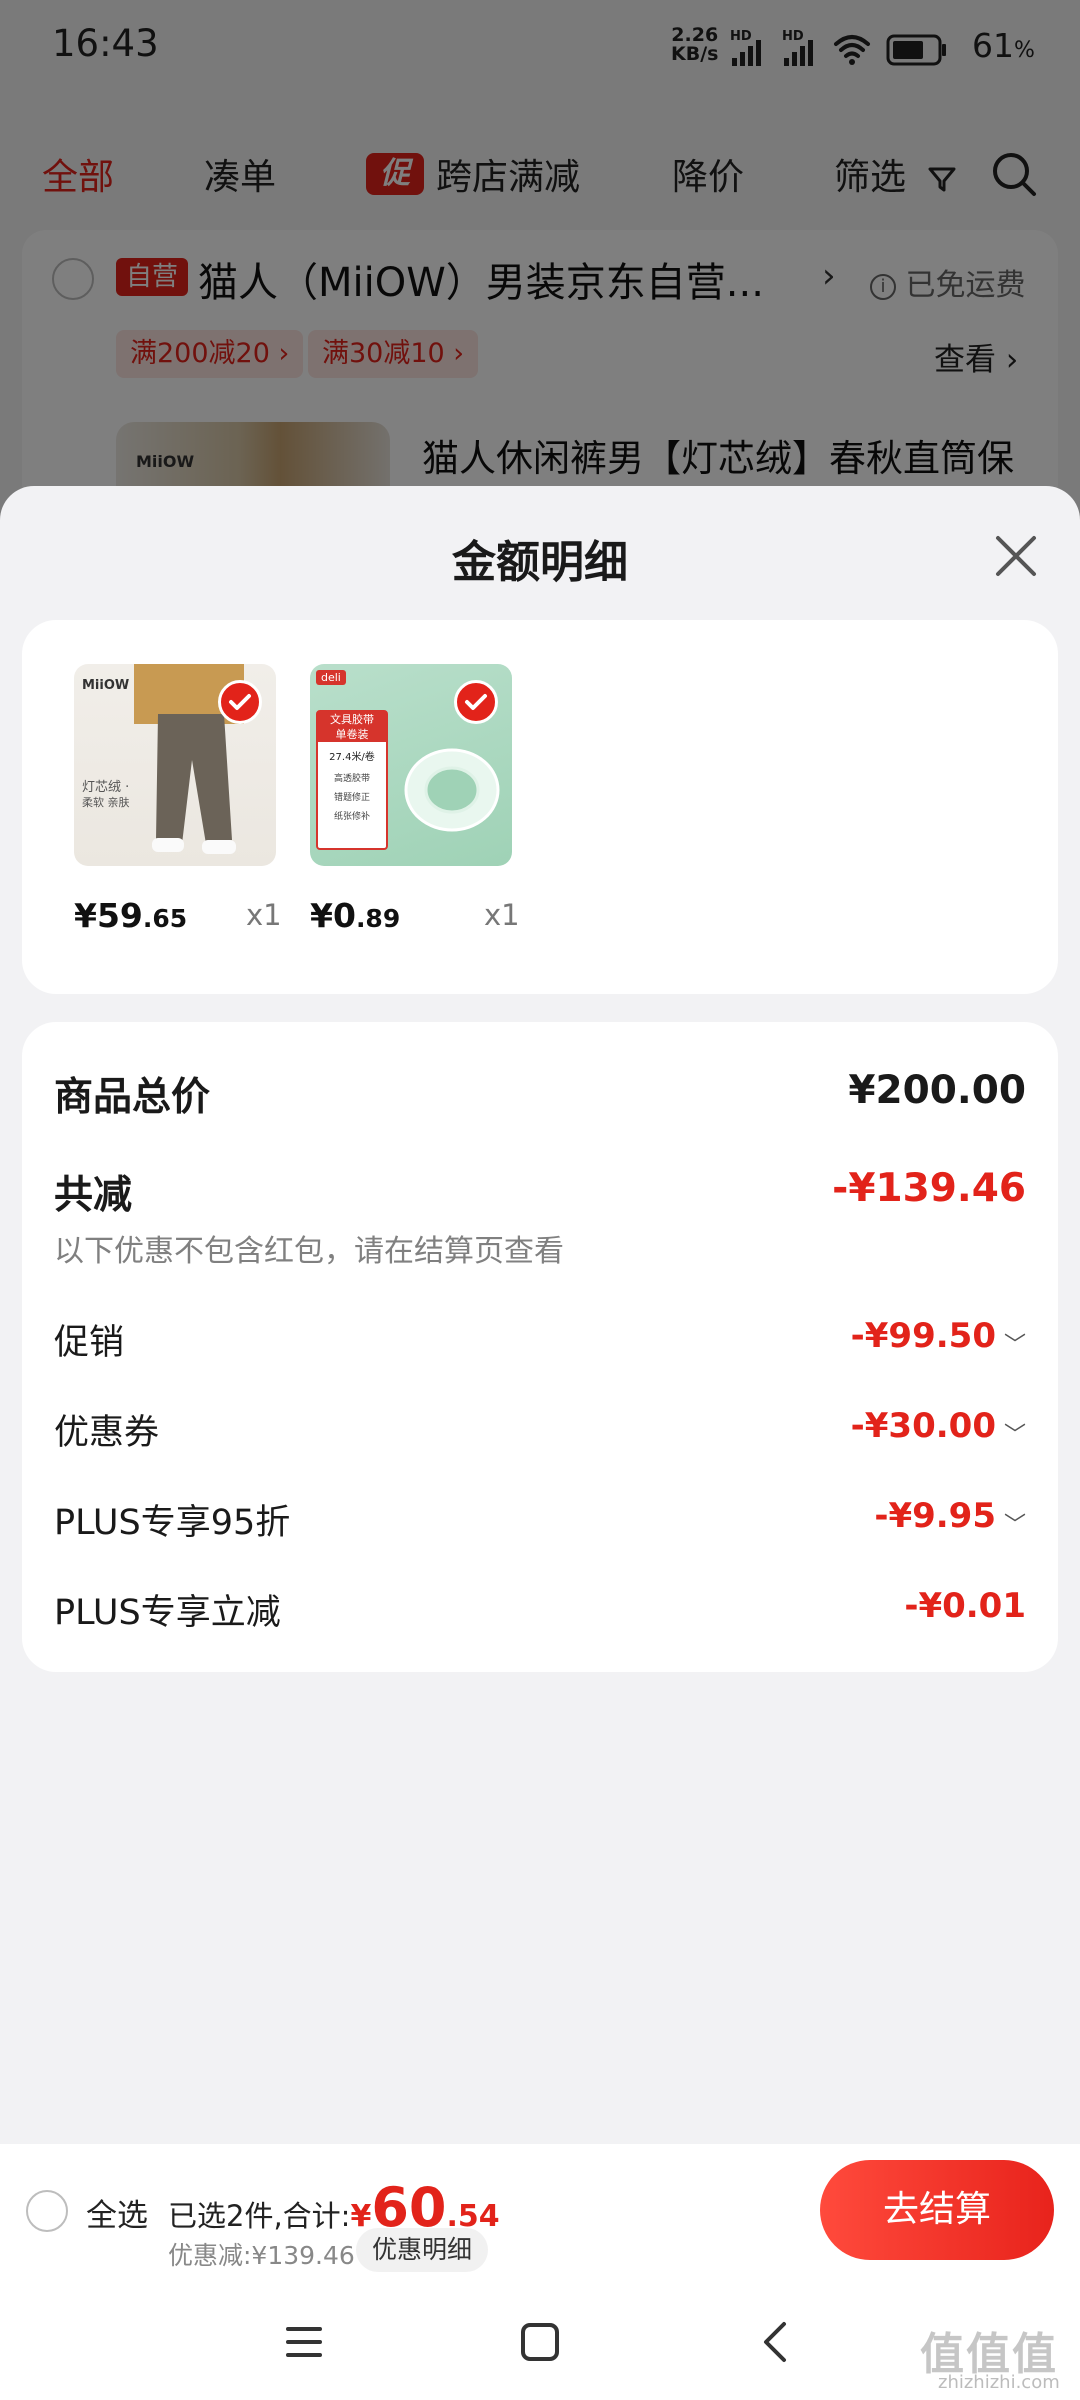  What do you see at coordinates (351, 817) in the screenshot?
I see `tape-feature-3: 纸张修补` at bounding box center [351, 817].